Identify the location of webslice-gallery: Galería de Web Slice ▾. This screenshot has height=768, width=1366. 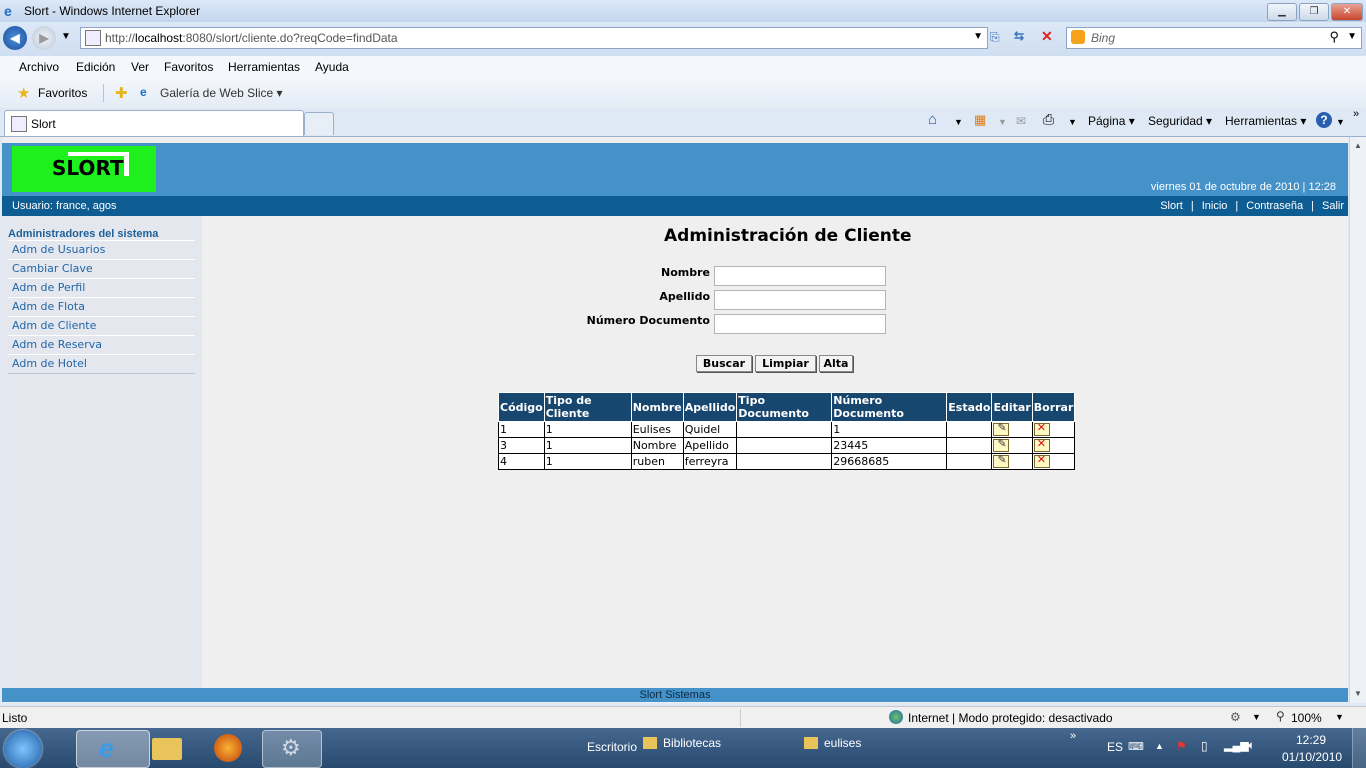
(221, 93).